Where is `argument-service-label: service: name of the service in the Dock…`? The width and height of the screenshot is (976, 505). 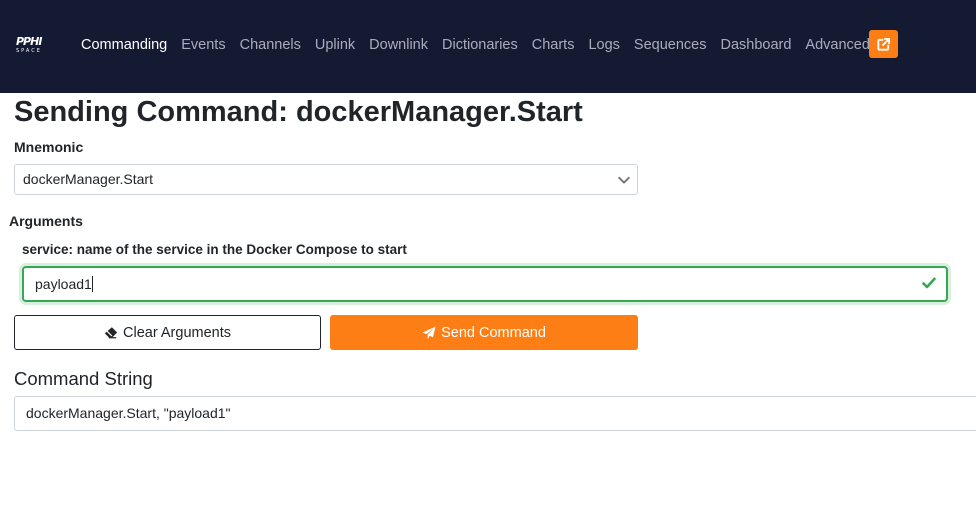
argument-service-label: service: name of the service in the Dock… is located at coordinates (214, 249).